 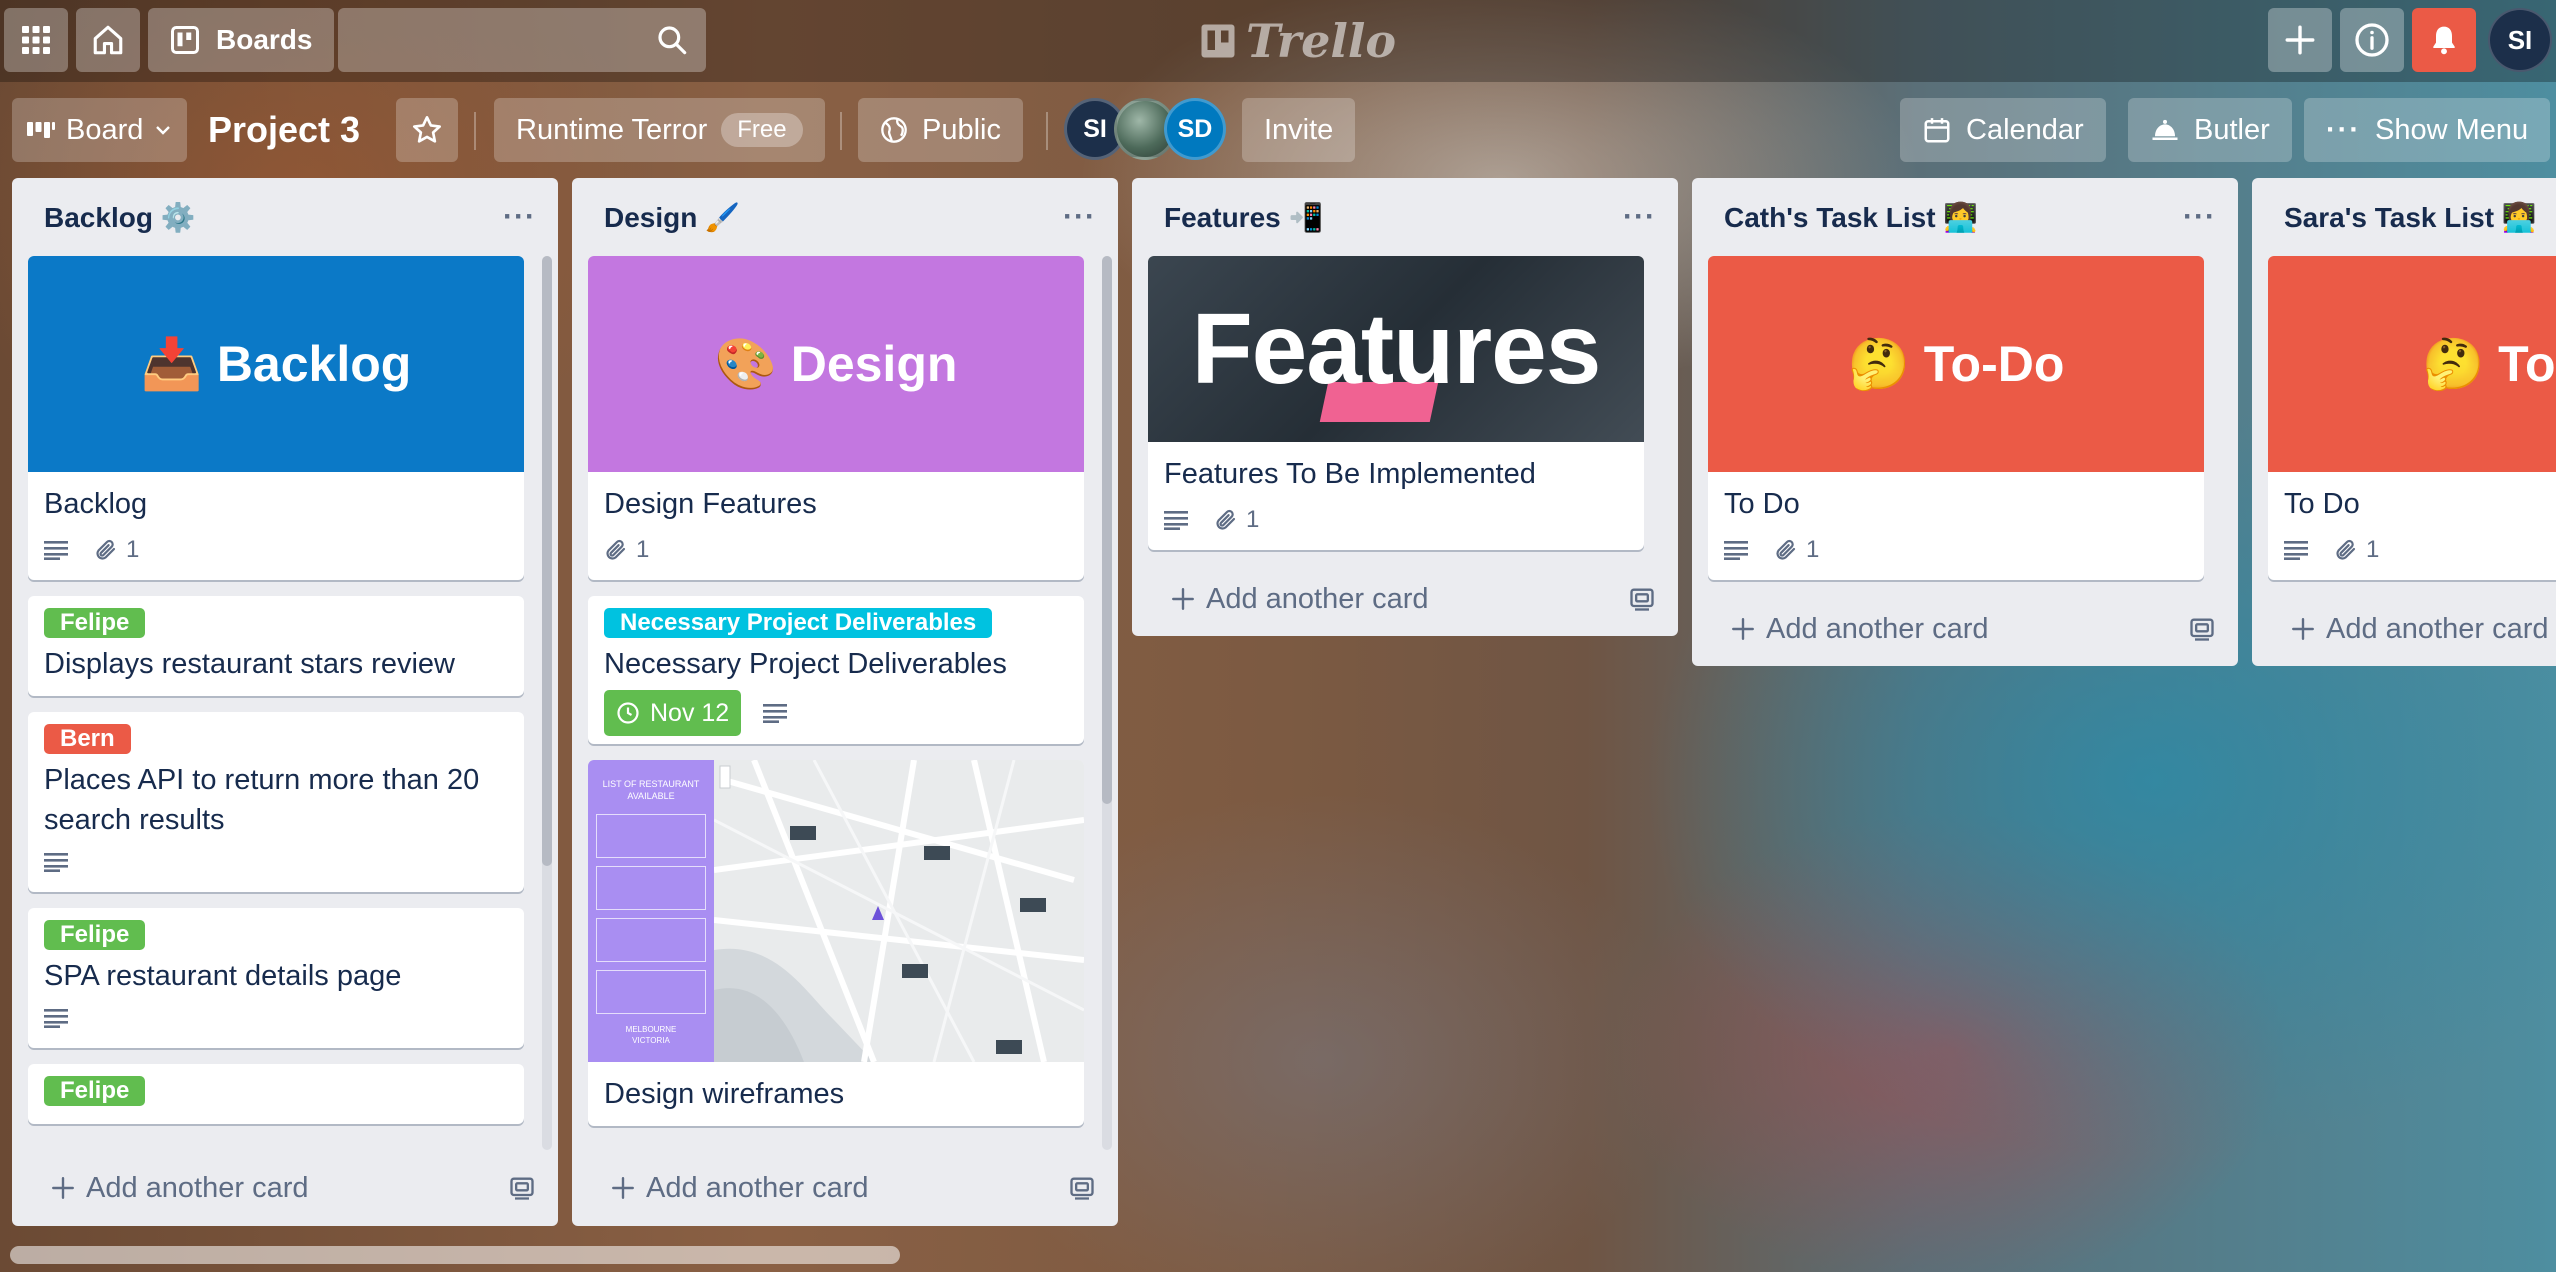 I want to click on card: 📥 Backlog Backlog 1, so click(x=276, y=418).